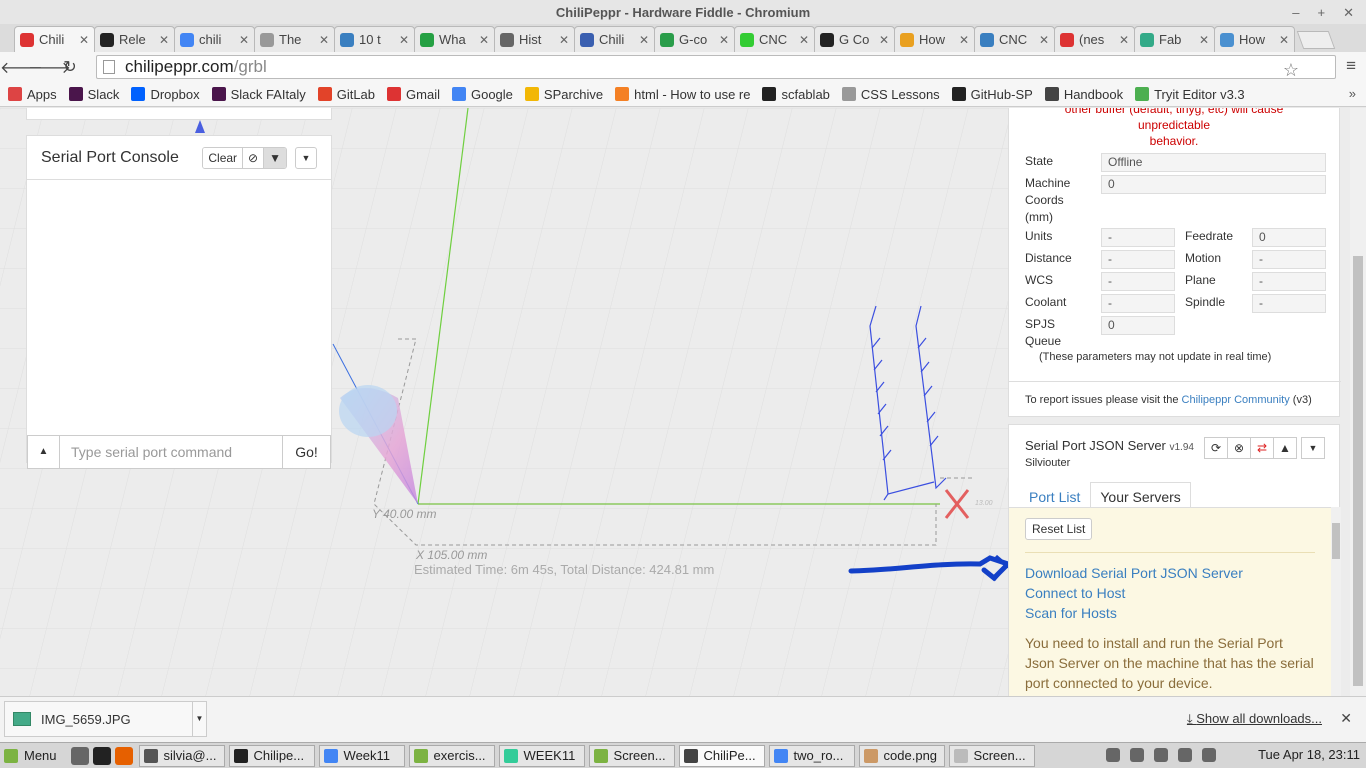 Image resolution: width=1366 pixels, height=768 pixels. Describe the element at coordinates (275, 157) in the screenshot. I see `filter-icon: ▼` at that location.